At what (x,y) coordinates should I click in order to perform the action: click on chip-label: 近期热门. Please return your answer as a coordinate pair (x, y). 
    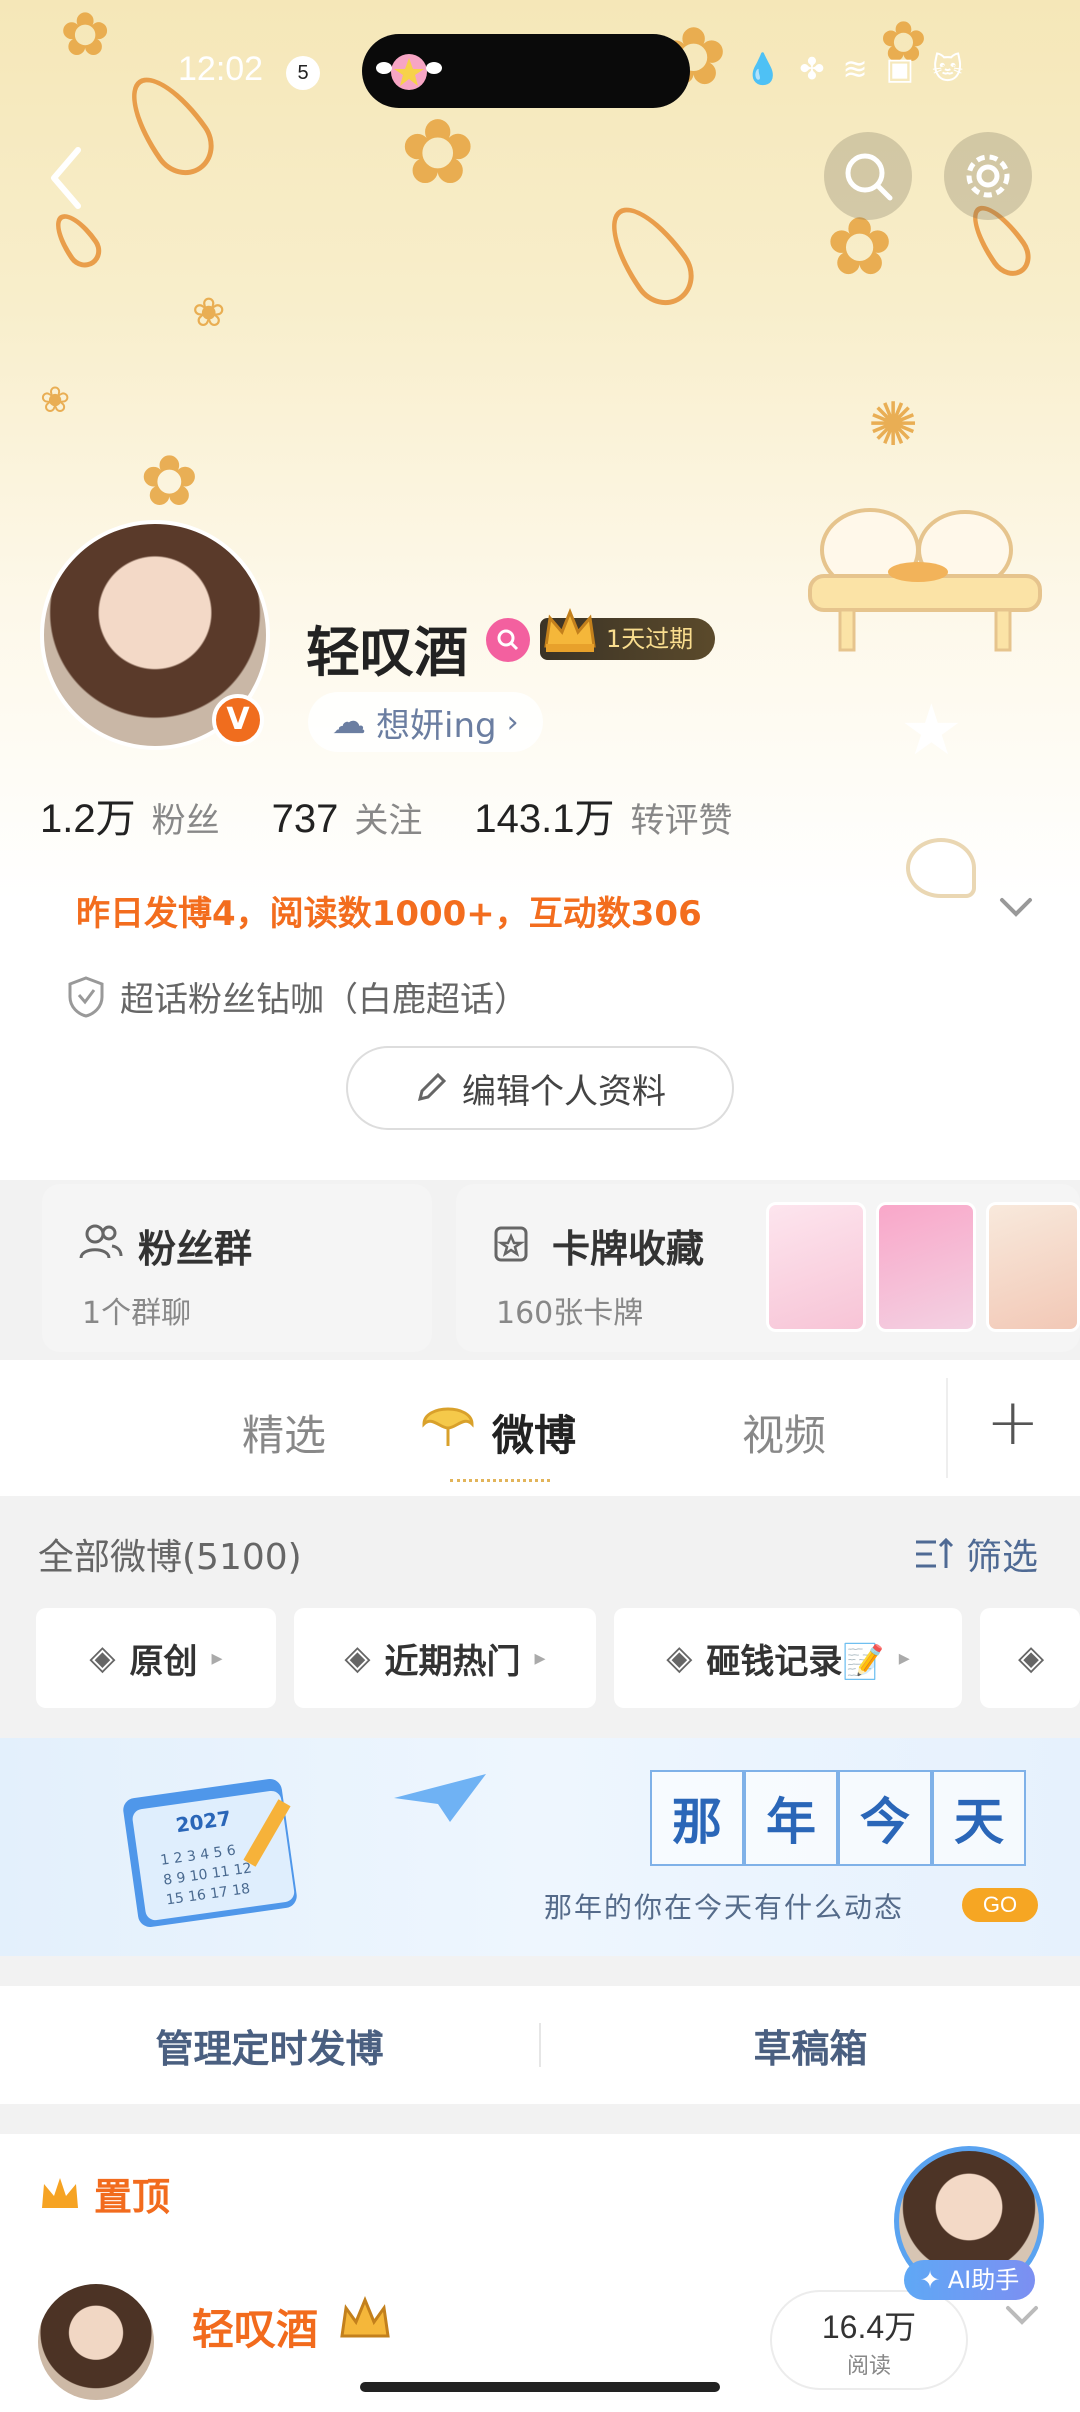
    Looking at the image, I should click on (452, 1661).